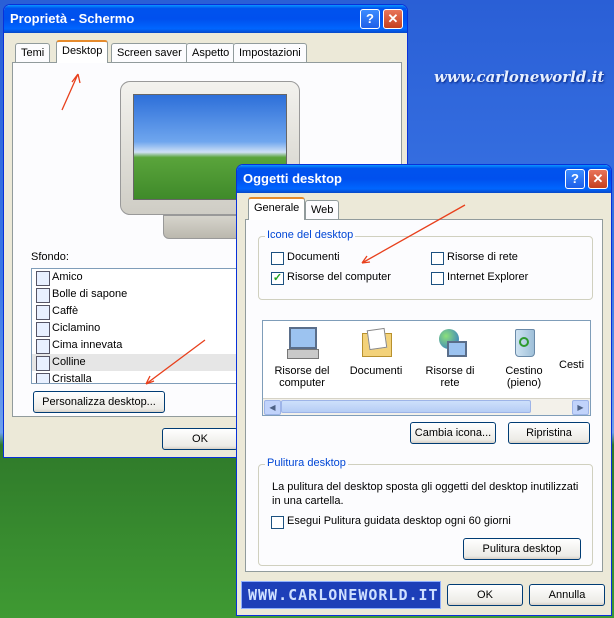  What do you see at coordinates (272, 407) in the screenshot?
I see `scroll-left-button: ◀` at bounding box center [272, 407].